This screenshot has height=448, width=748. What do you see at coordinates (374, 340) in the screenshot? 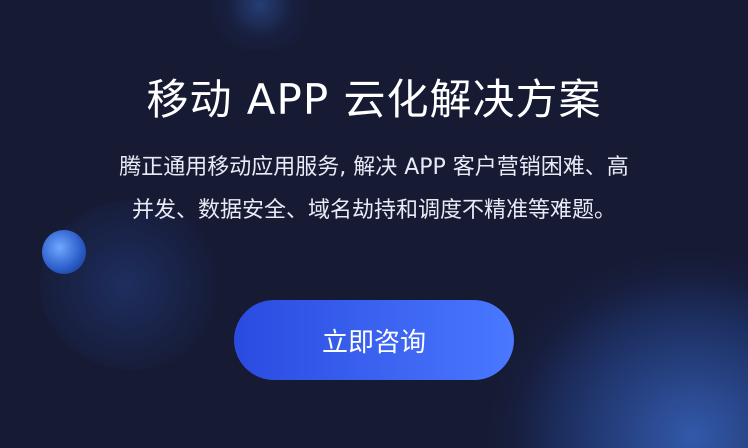
I see `consult-now-button: 立即咨询` at bounding box center [374, 340].